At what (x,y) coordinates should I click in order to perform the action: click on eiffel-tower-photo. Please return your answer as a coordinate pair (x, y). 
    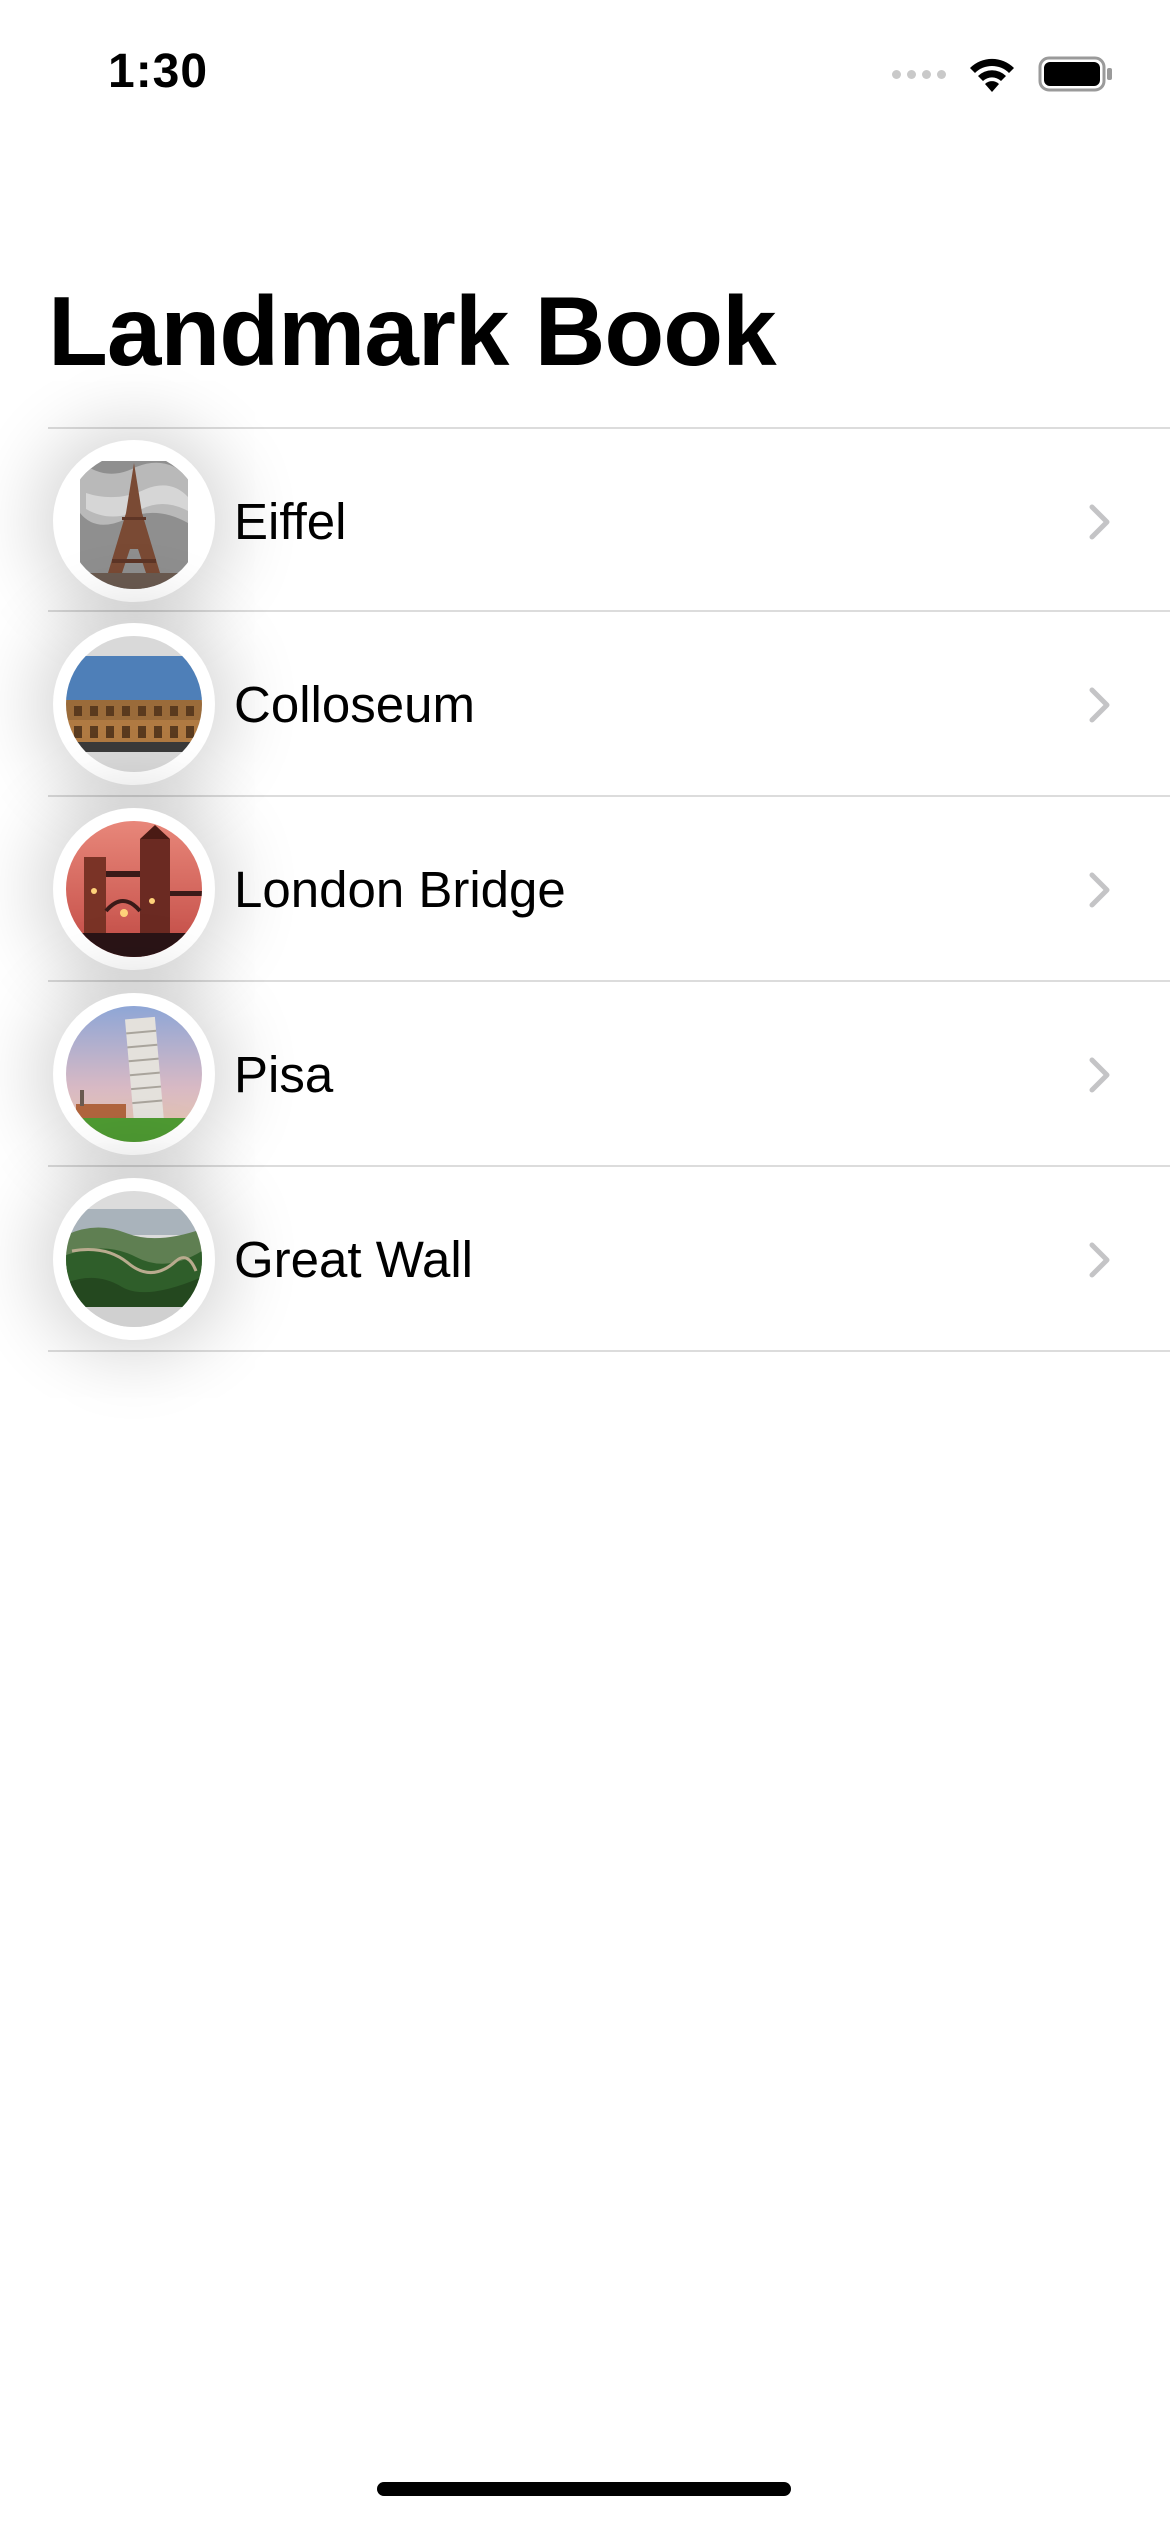
    Looking at the image, I should click on (134, 521).